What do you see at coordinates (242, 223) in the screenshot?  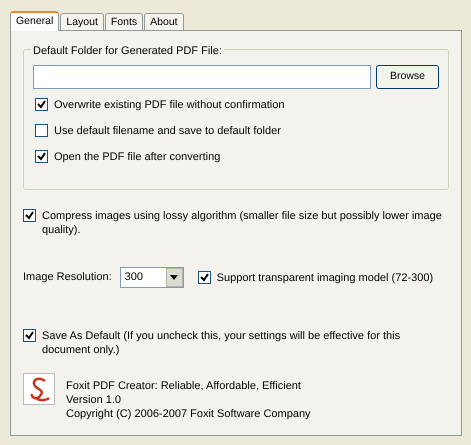 I see `option-label: Compress images using lossy algorithm (smaller file size but possibly lower image quality).` at bounding box center [242, 223].